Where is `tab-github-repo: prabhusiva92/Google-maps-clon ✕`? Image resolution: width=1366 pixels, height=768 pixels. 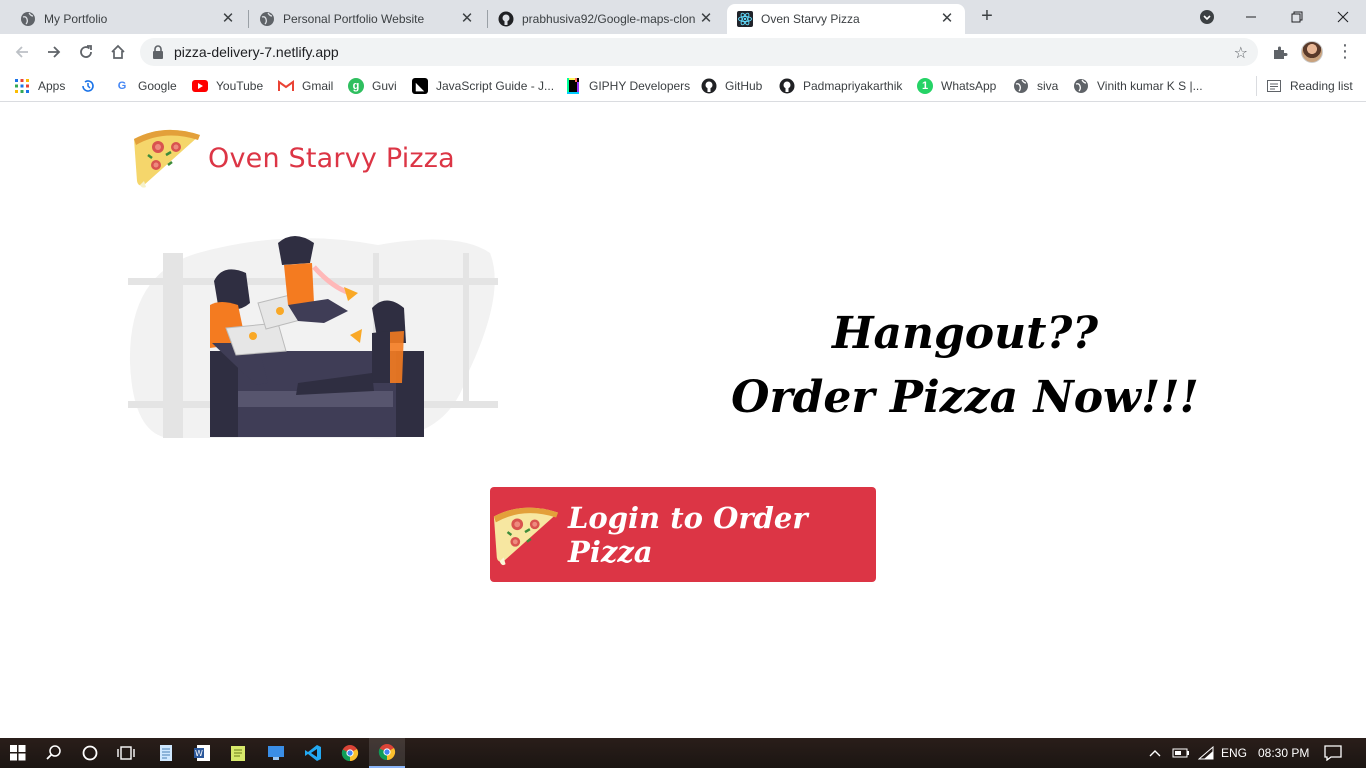 tab-github-repo: prabhusiva92/Google-maps-clon ✕ is located at coordinates (606, 19).